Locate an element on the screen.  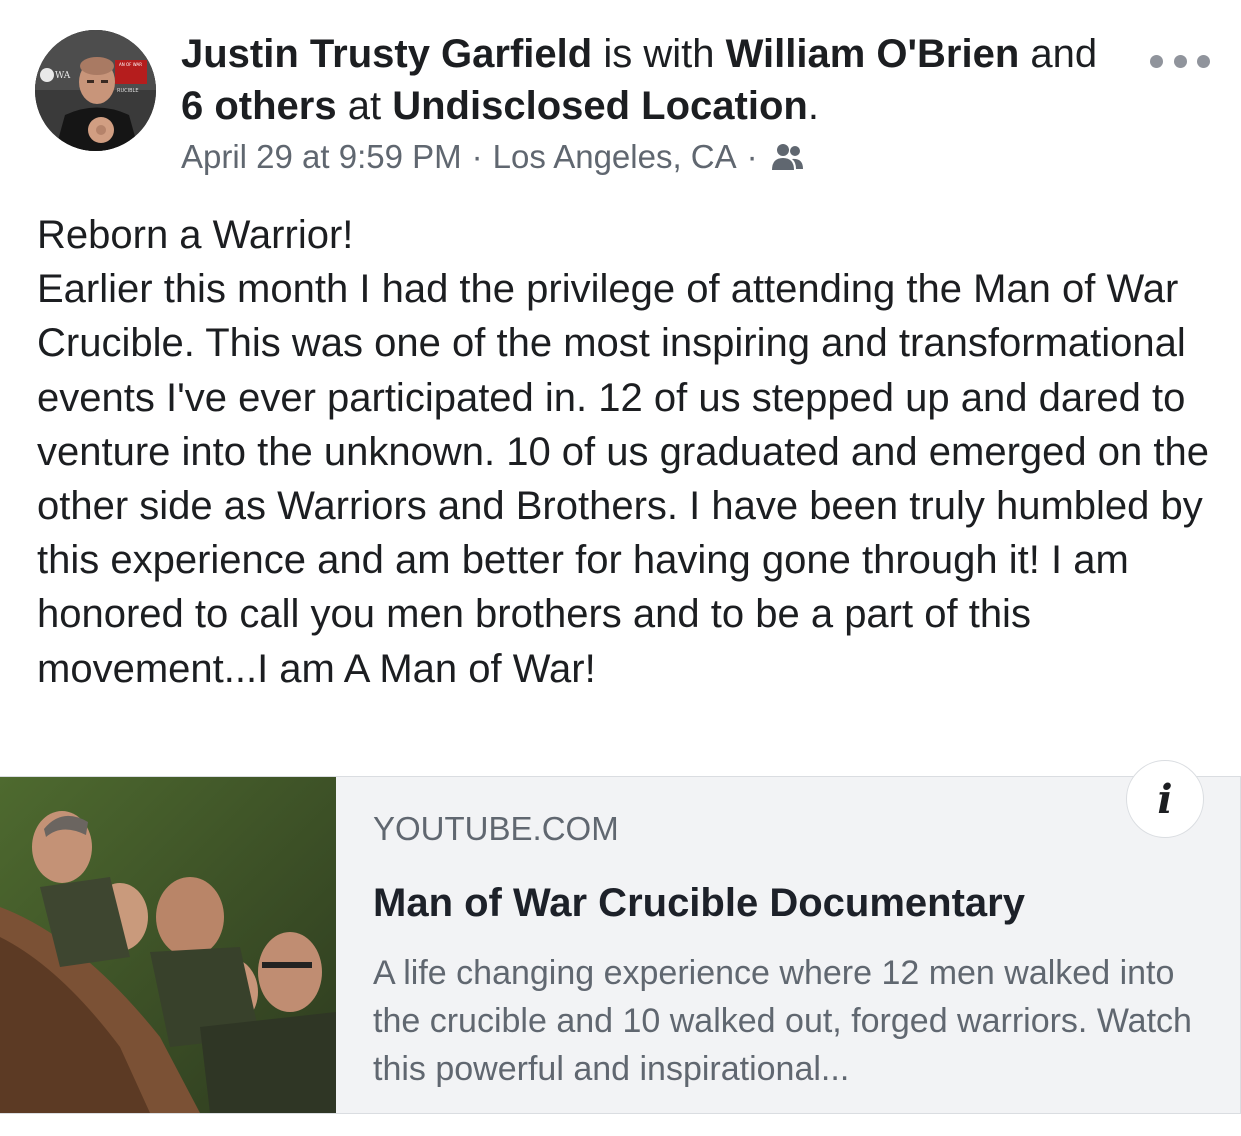
avatar-badge-text: AN OF WAR is located at coordinates (130, 64).